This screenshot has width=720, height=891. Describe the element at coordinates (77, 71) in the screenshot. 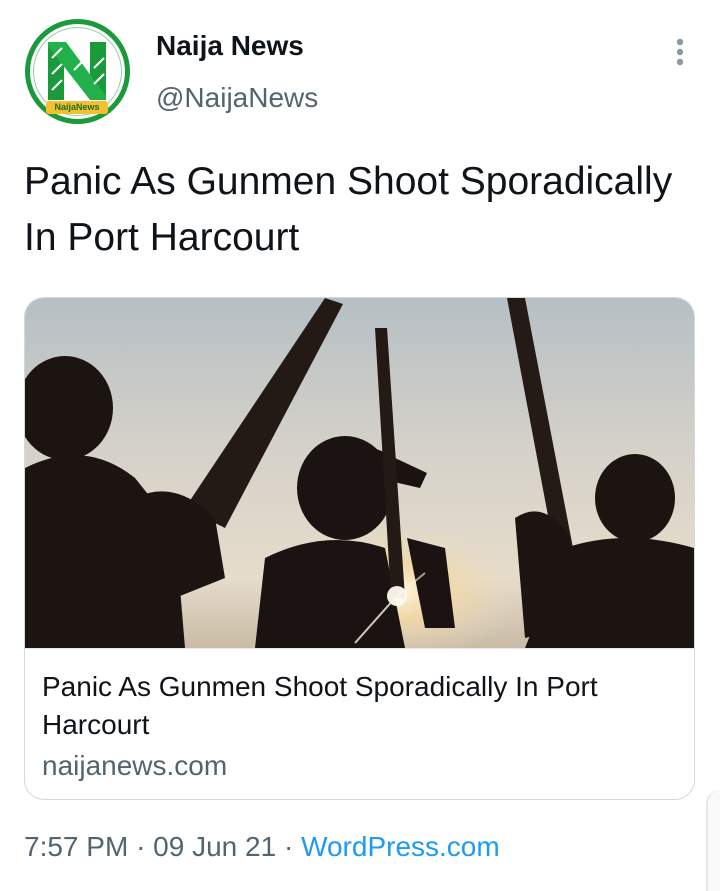

I see `avatar: NaijaNews` at that location.